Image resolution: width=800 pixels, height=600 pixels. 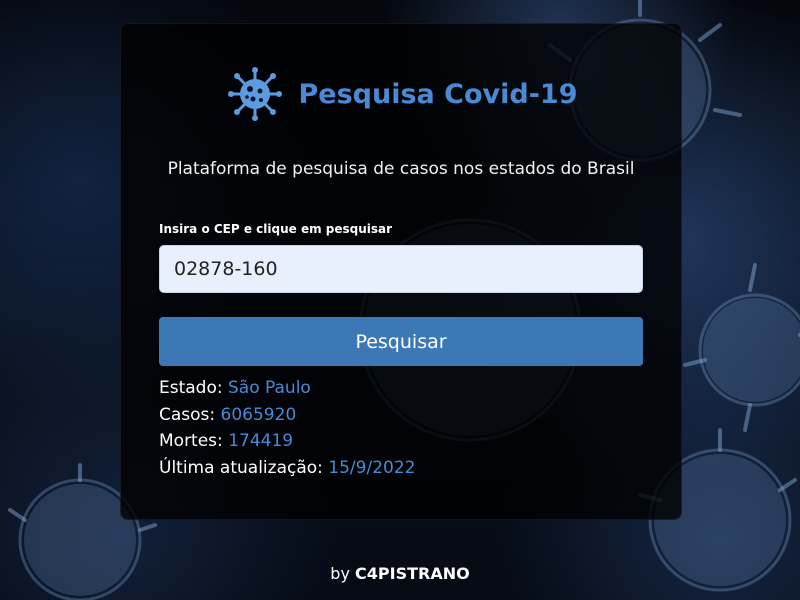 I want to click on result-mortes: Mortes: 174419, so click(x=287, y=441).